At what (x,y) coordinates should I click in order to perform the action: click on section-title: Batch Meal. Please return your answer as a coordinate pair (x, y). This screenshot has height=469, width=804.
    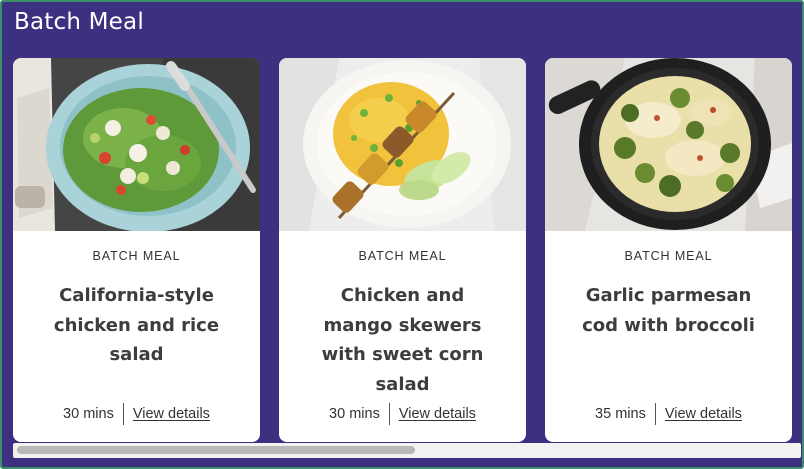
    Looking at the image, I should click on (79, 22).